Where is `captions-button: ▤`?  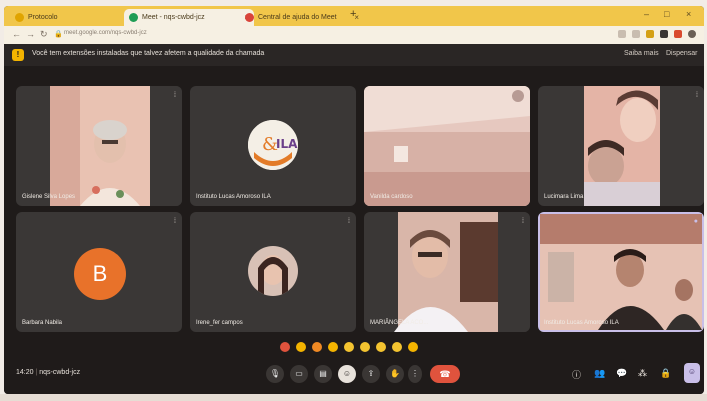 captions-button: ▤ is located at coordinates (323, 374).